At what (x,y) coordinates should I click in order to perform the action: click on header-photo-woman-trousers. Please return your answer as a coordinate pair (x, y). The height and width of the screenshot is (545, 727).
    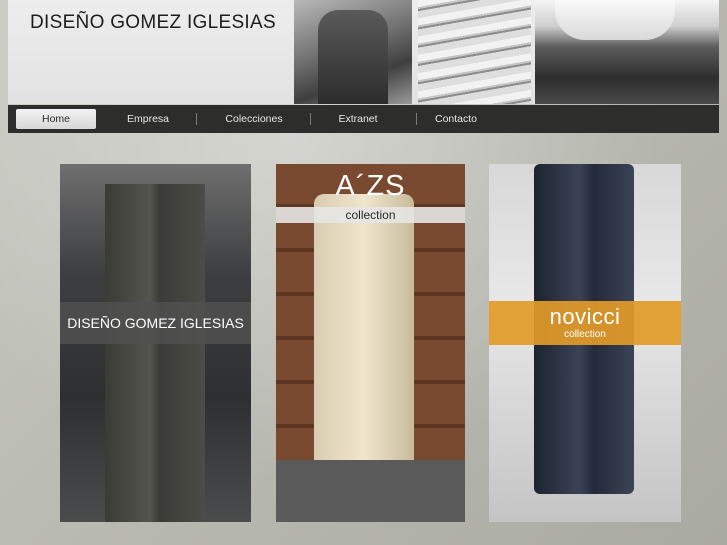
    Looking at the image, I should click on (627, 52).